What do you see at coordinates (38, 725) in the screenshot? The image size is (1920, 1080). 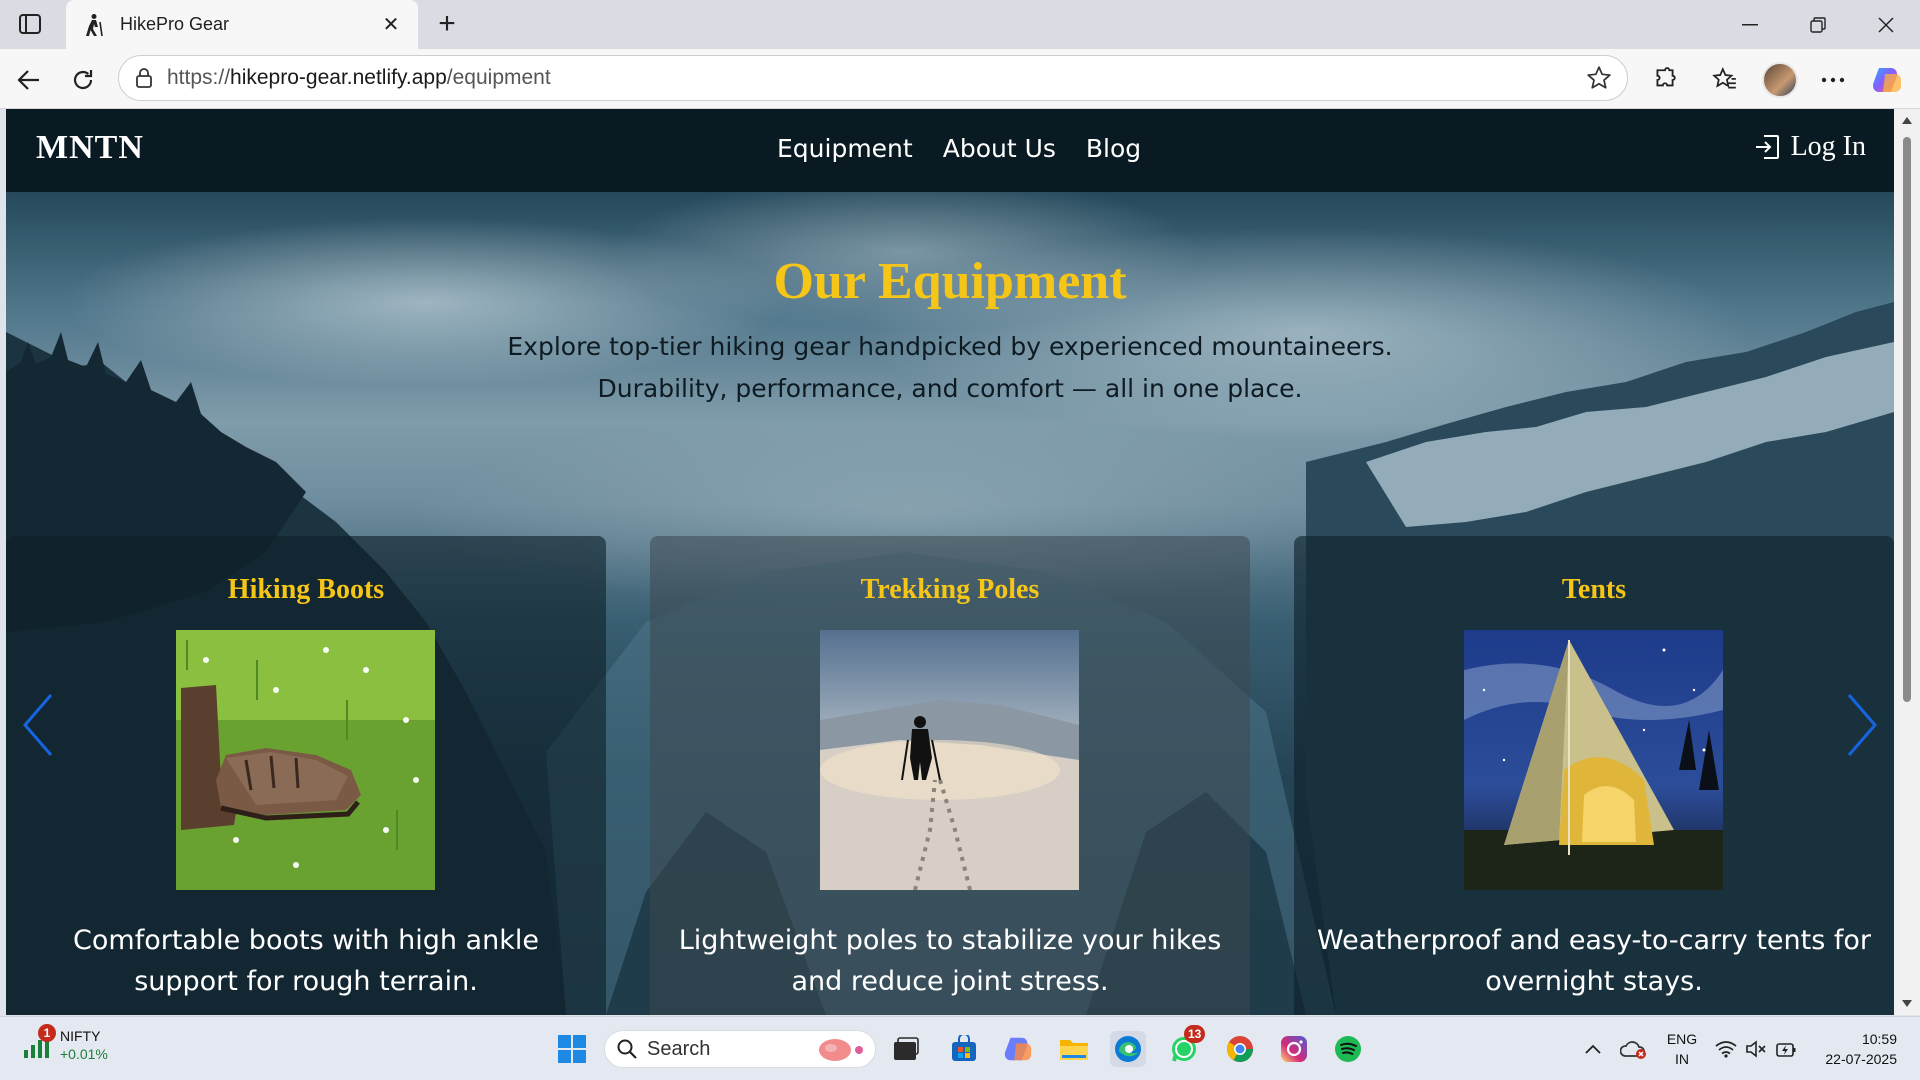 I see `carousel-prev-icon` at bounding box center [38, 725].